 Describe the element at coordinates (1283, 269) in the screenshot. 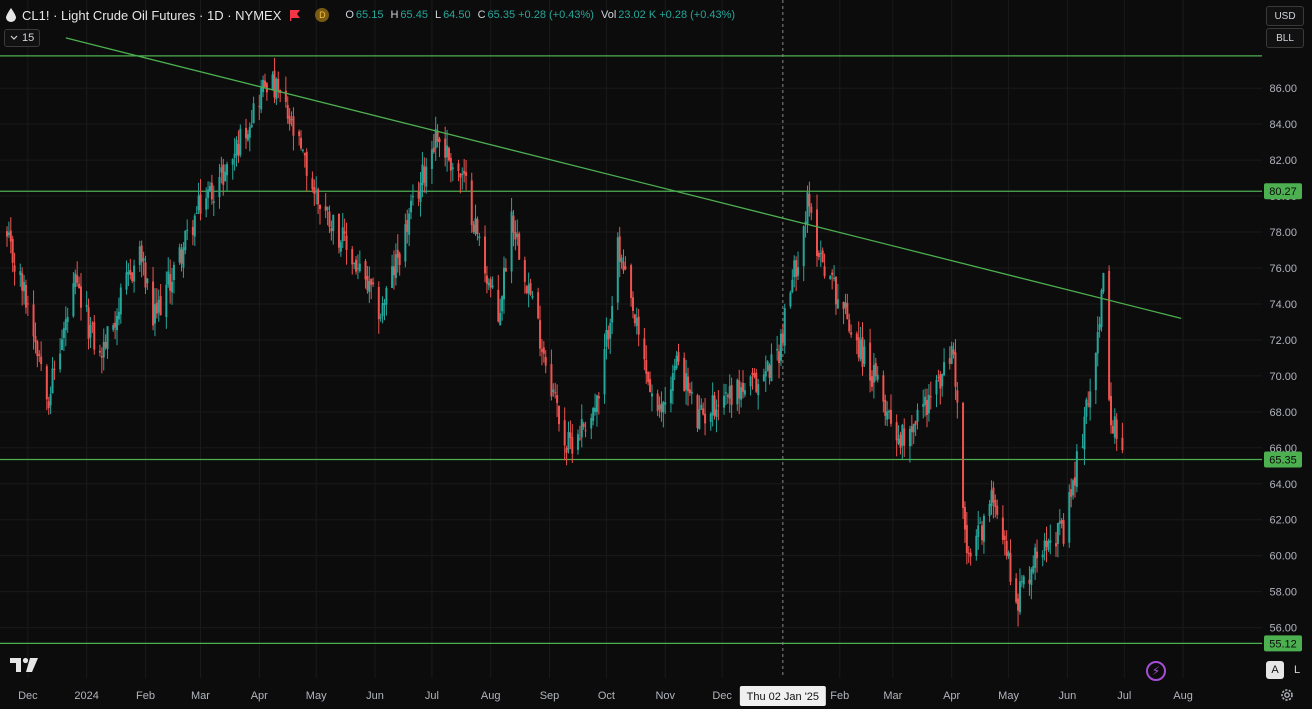

I see `price-tick-label: 76.00` at that location.